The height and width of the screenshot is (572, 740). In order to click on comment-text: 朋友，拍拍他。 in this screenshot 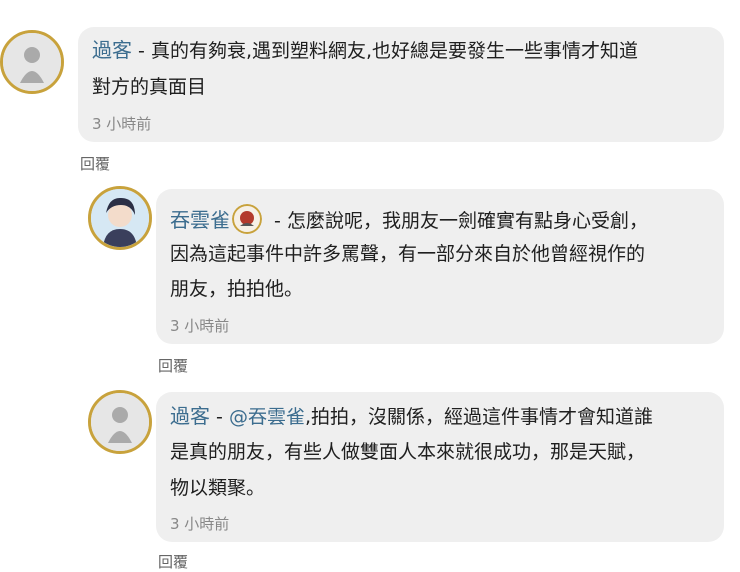, I will do `click(237, 289)`.